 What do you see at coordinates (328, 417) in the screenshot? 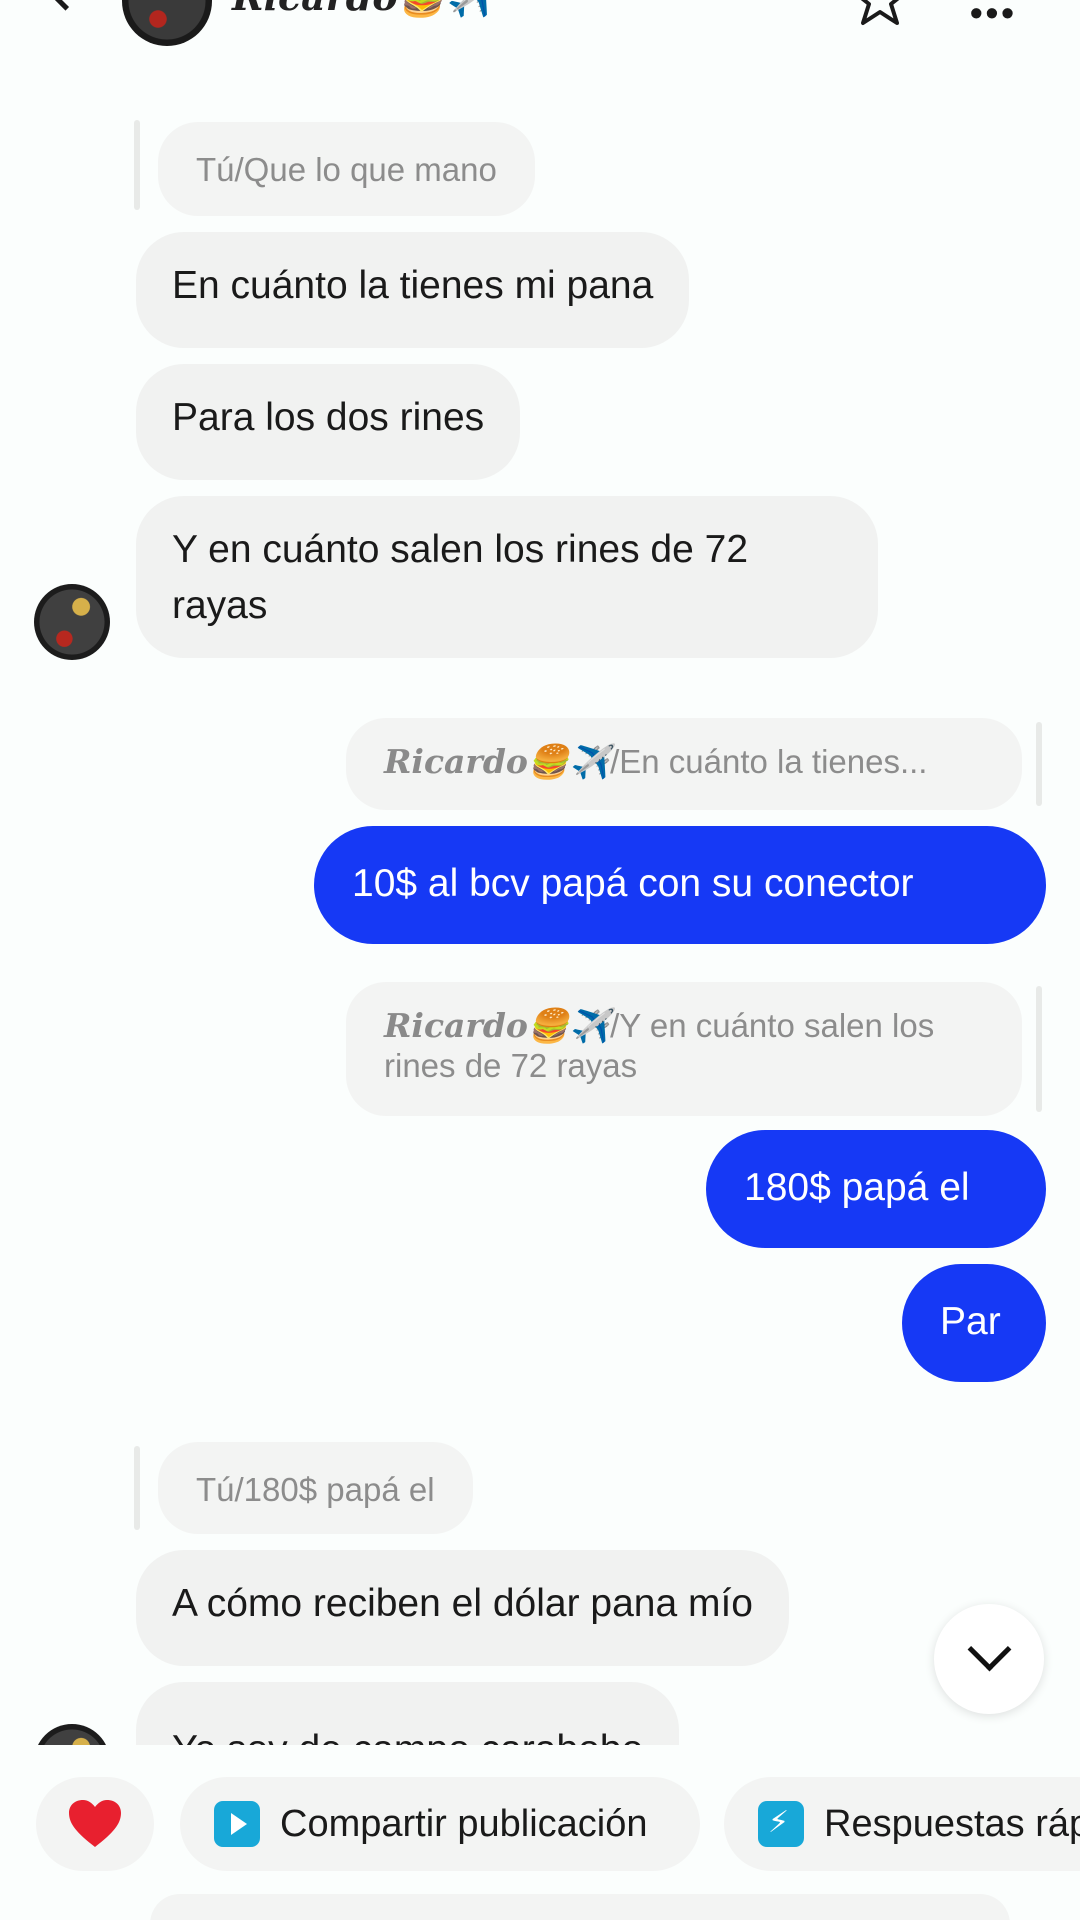
I see `message-text: Para los dos rines` at bounding box center [328, 417].